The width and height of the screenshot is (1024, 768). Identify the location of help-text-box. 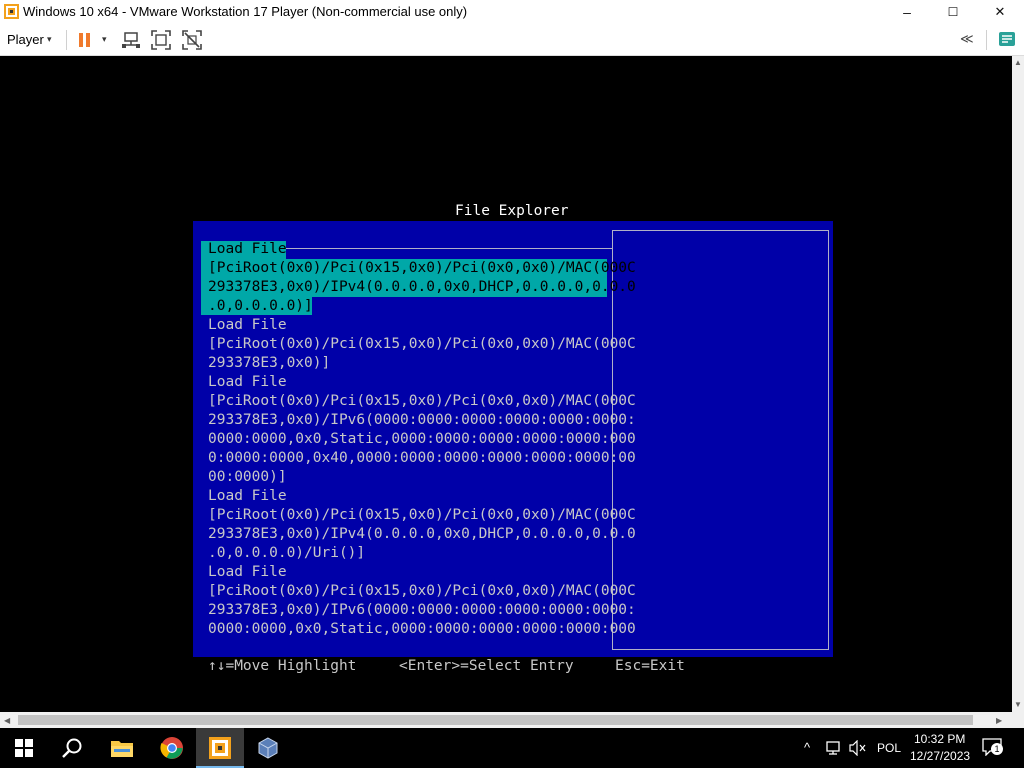
(720, 440).